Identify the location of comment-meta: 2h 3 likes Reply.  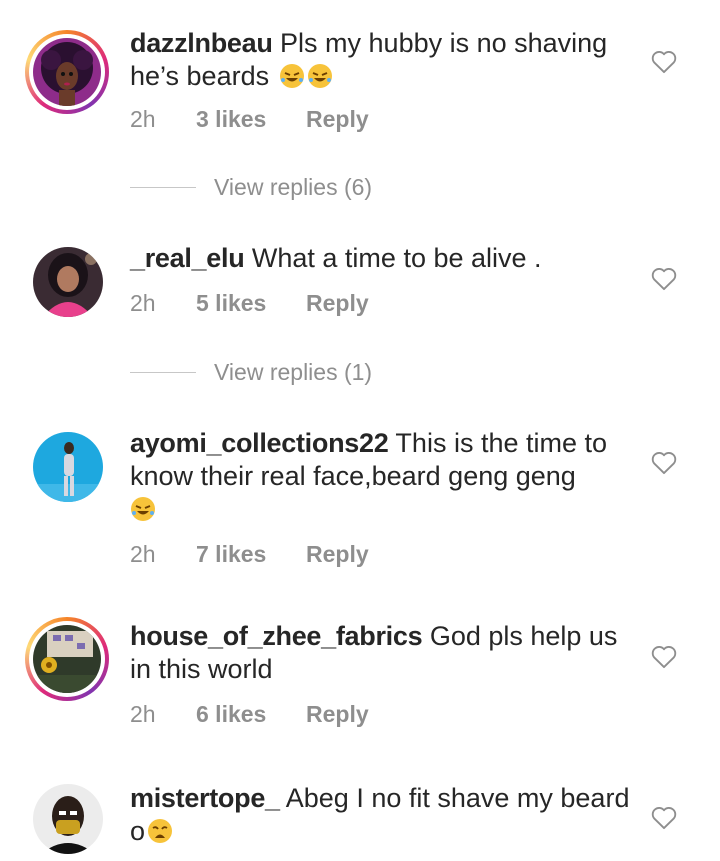
(249, 119).